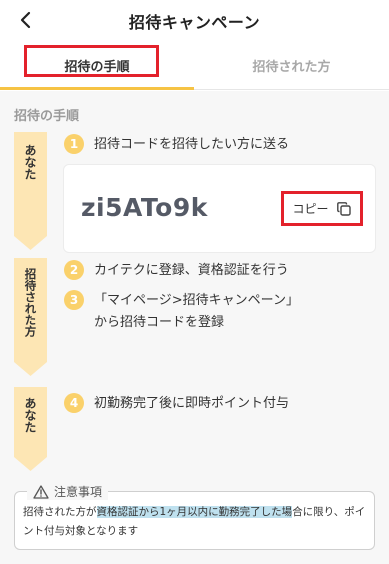  I want to click on copy-button: コピー, so click(322, 208).